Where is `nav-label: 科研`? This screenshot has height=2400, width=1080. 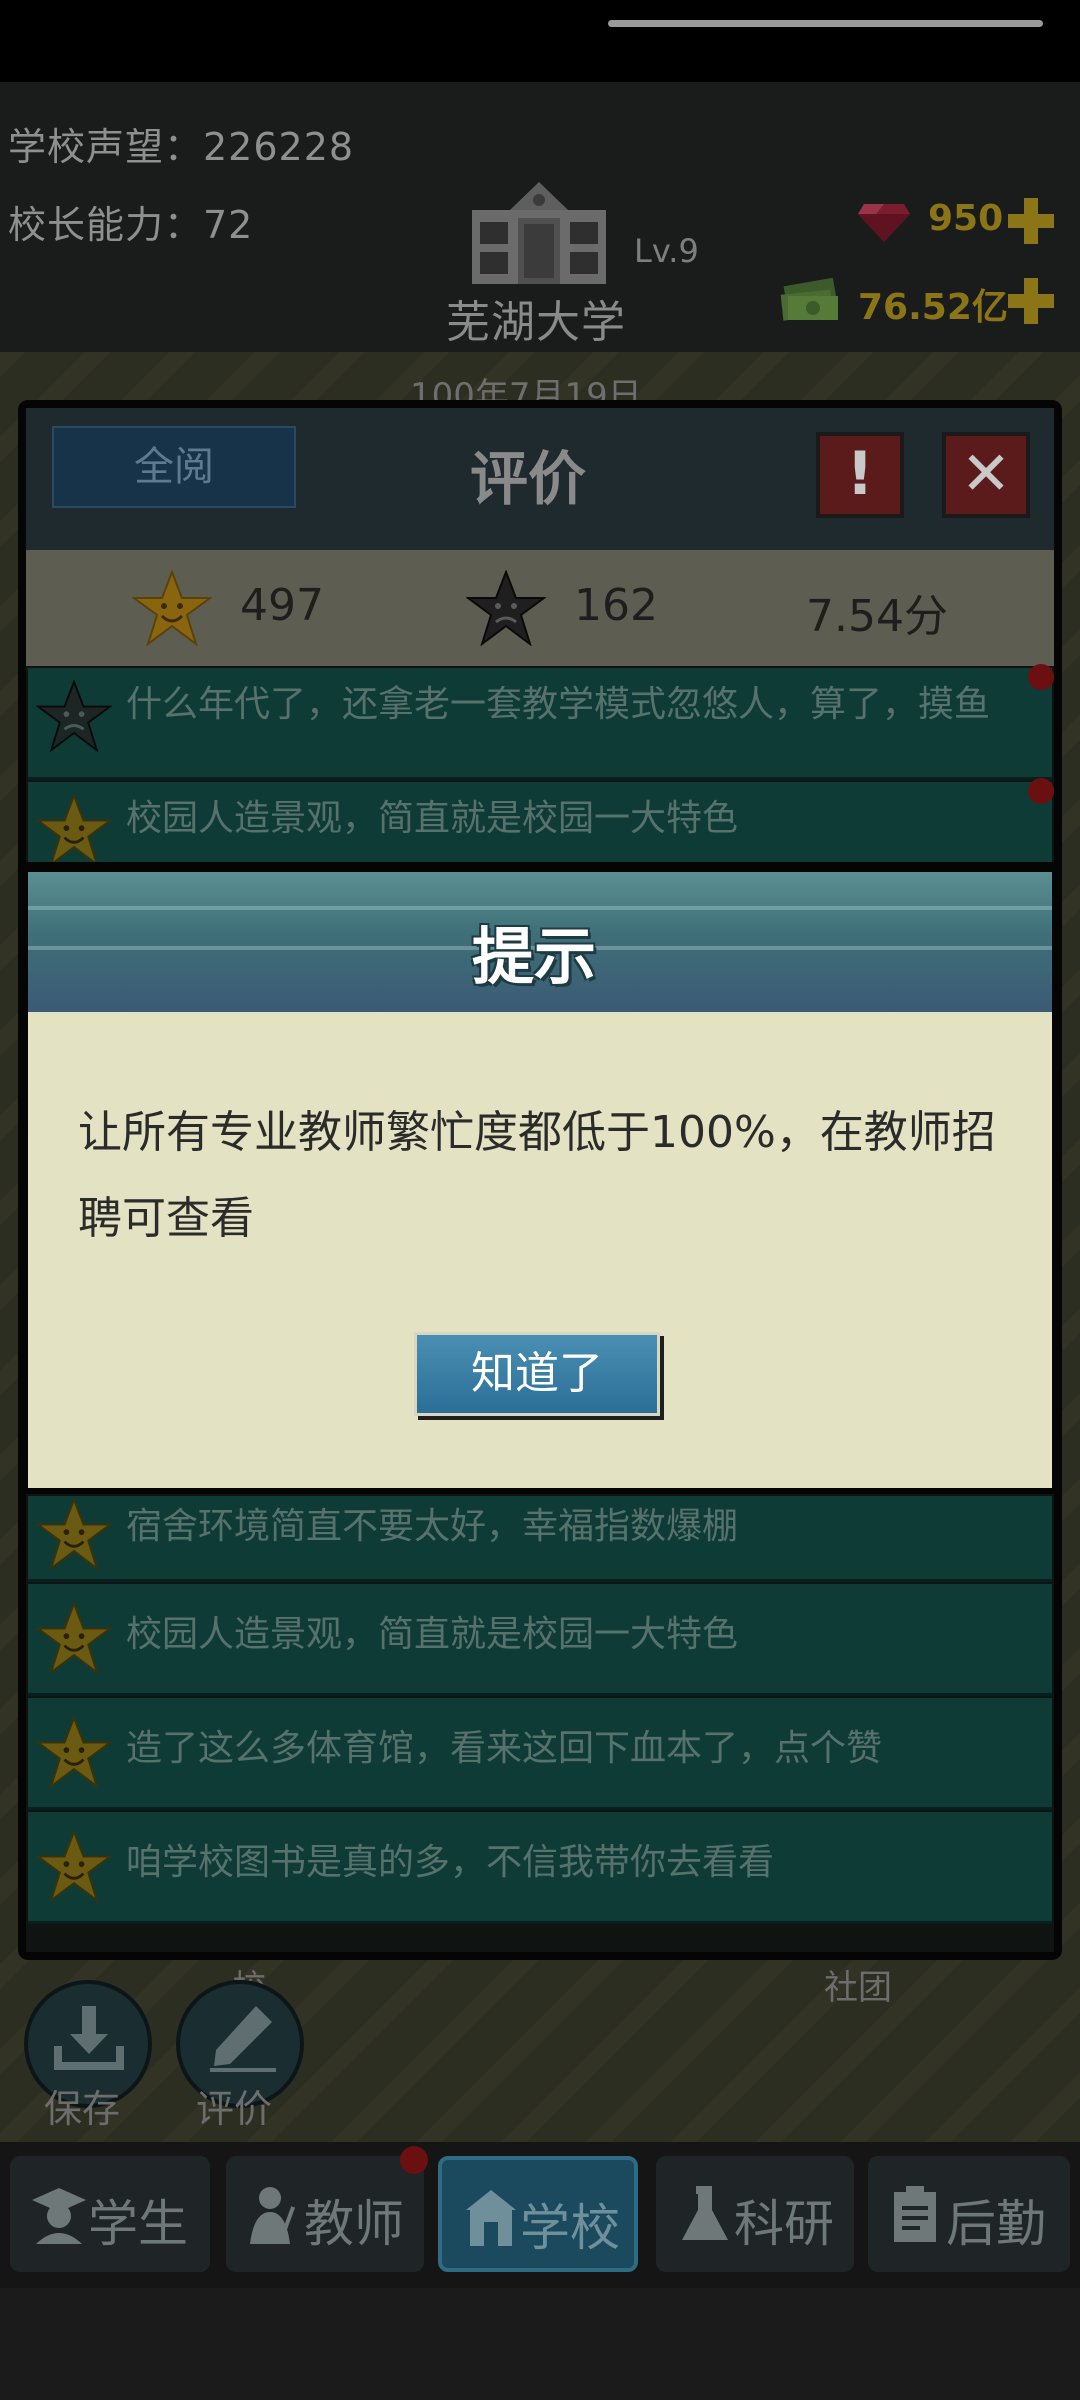 nav-label: 科研 is located at coordinates (784, 2224).